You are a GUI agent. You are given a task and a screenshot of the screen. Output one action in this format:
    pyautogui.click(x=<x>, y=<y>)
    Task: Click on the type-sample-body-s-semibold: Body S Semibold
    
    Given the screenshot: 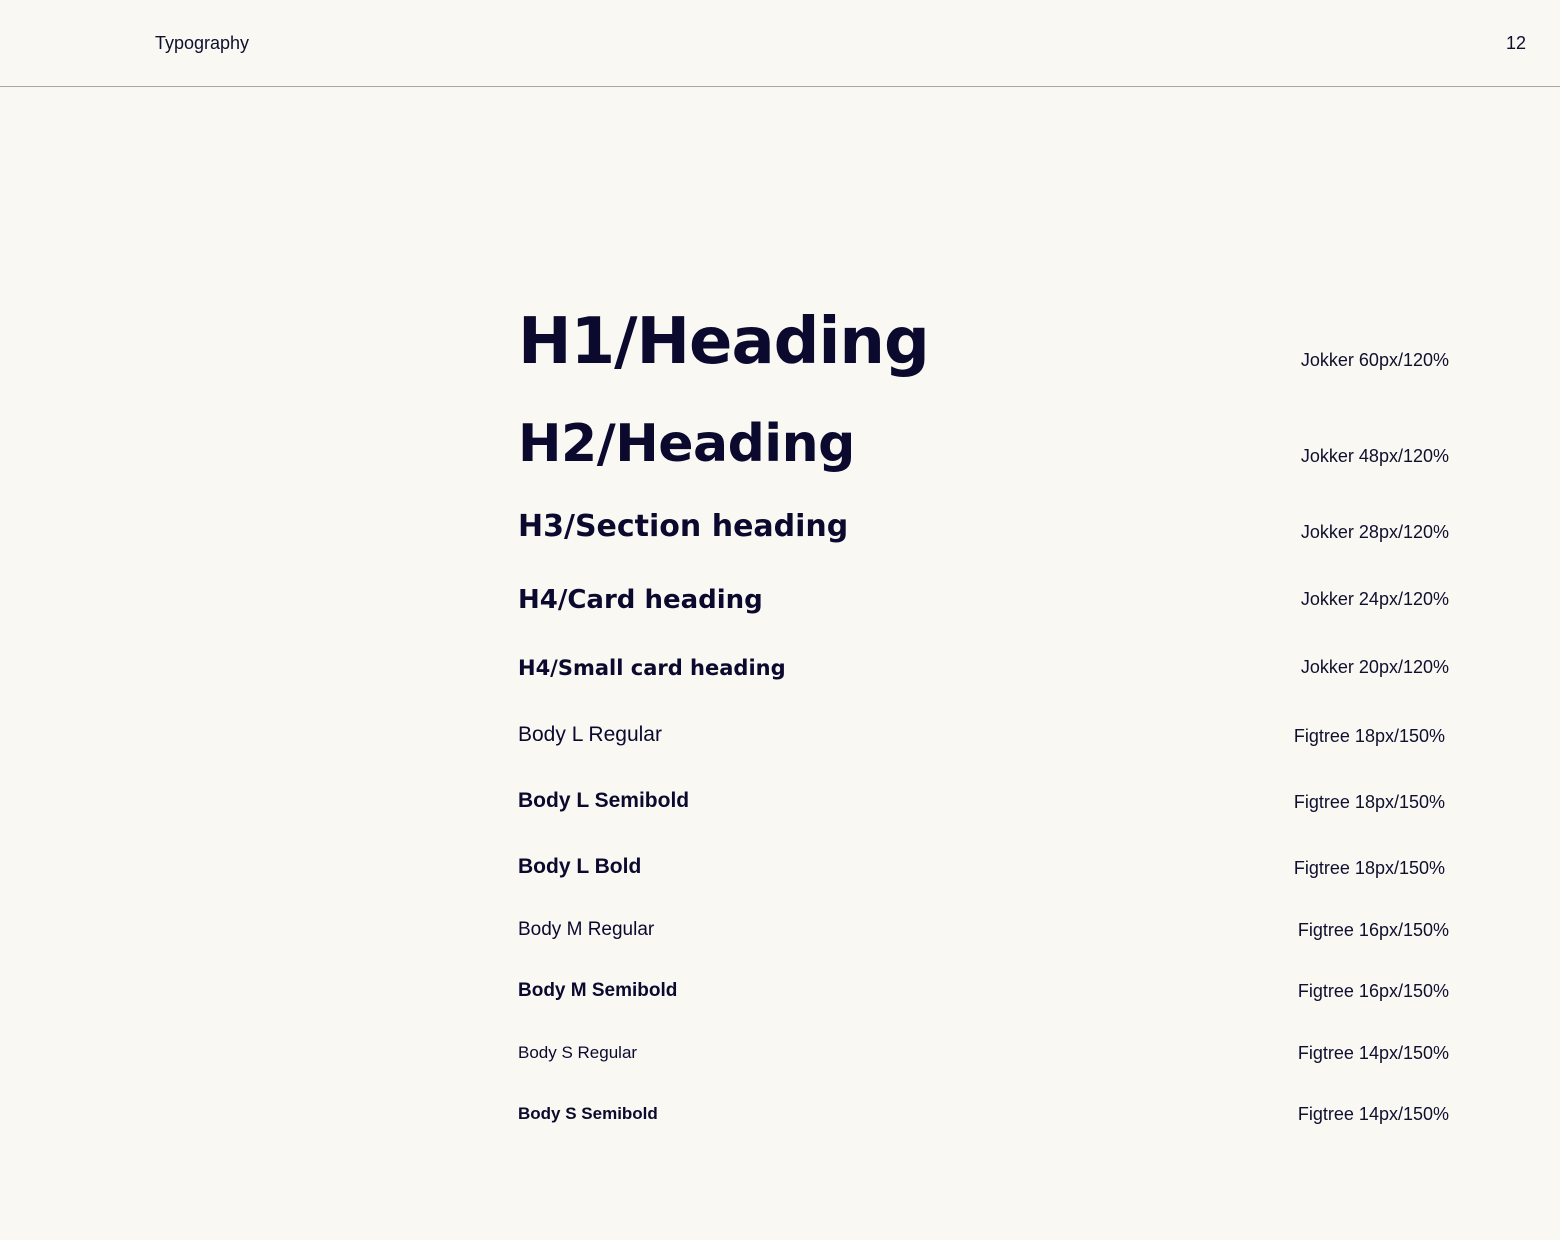 What is the action you would take?
    pyautogui.click(x=588, y=1113)
    